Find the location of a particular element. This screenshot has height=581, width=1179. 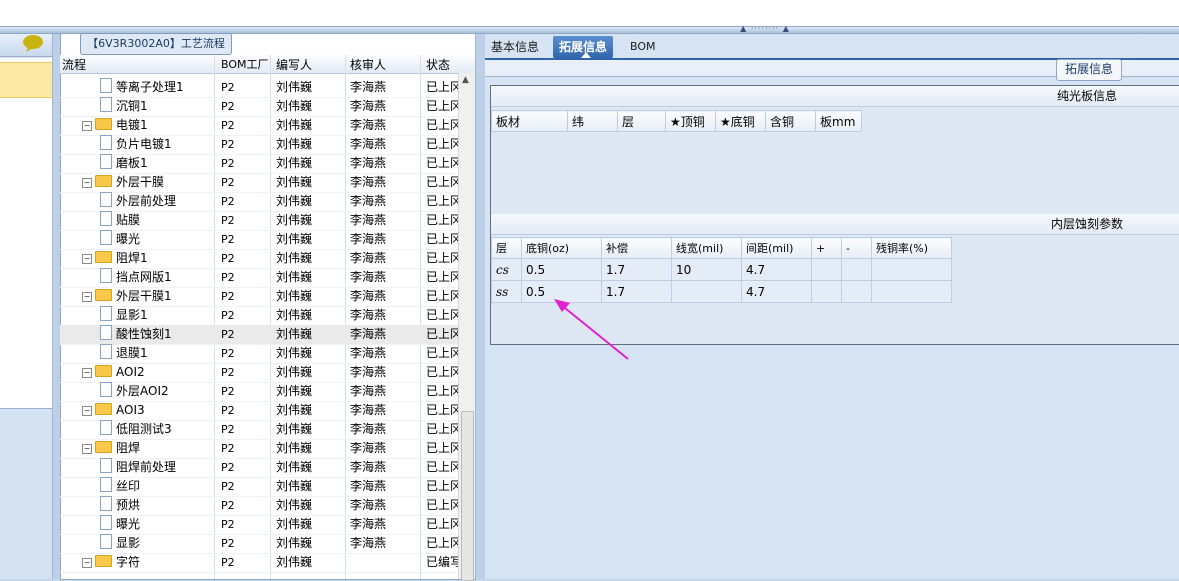

board-col-header: ★底铜 is located at coordinates (740, 121).